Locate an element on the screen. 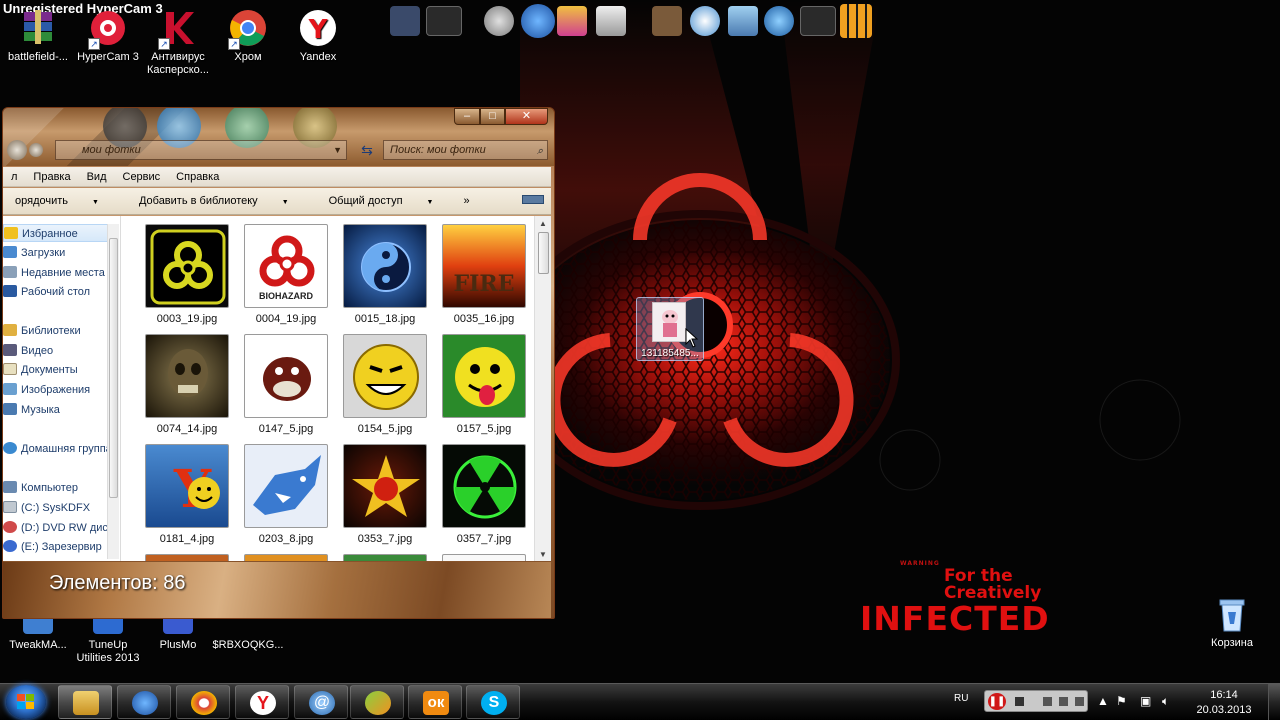 This screenshot has height=720, width=1280. volume-icon: 🔈︎ is located at coordinates (1165, 701).